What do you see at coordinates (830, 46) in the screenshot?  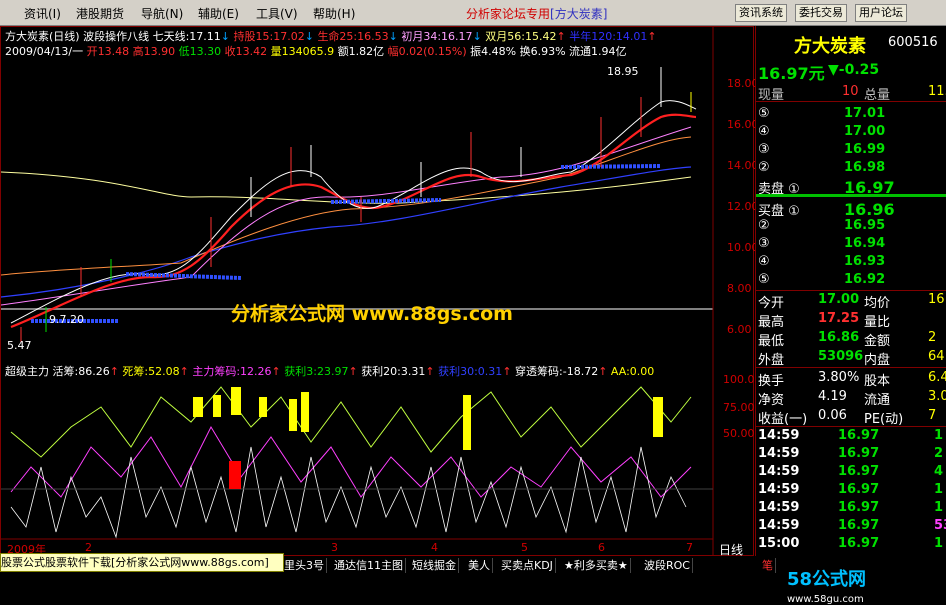 I see `stock-name: 方大炭素` at bounding box center [830, 46].